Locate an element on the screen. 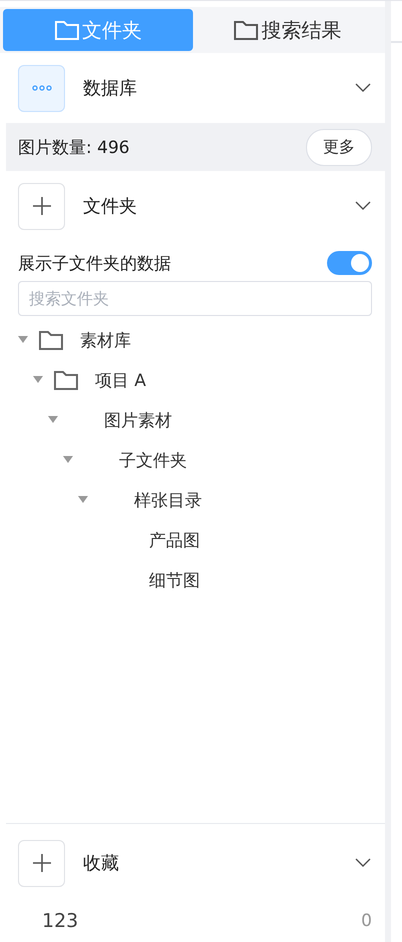  toggle-switch is located at coordinates (349, 263).